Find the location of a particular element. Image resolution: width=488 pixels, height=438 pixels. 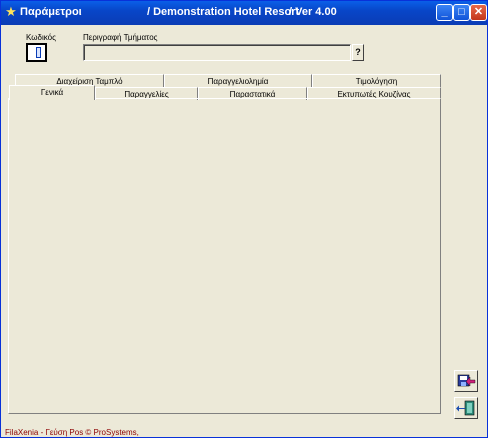

save-exit-button is located at coordinates (466, 381).